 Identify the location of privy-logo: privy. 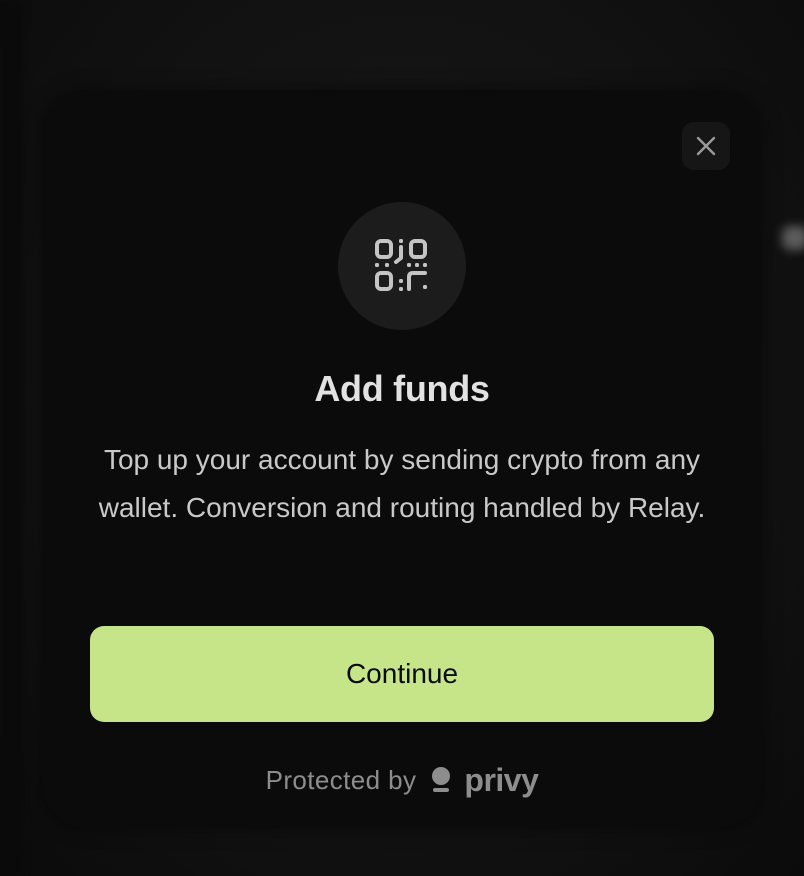
(484, 780).